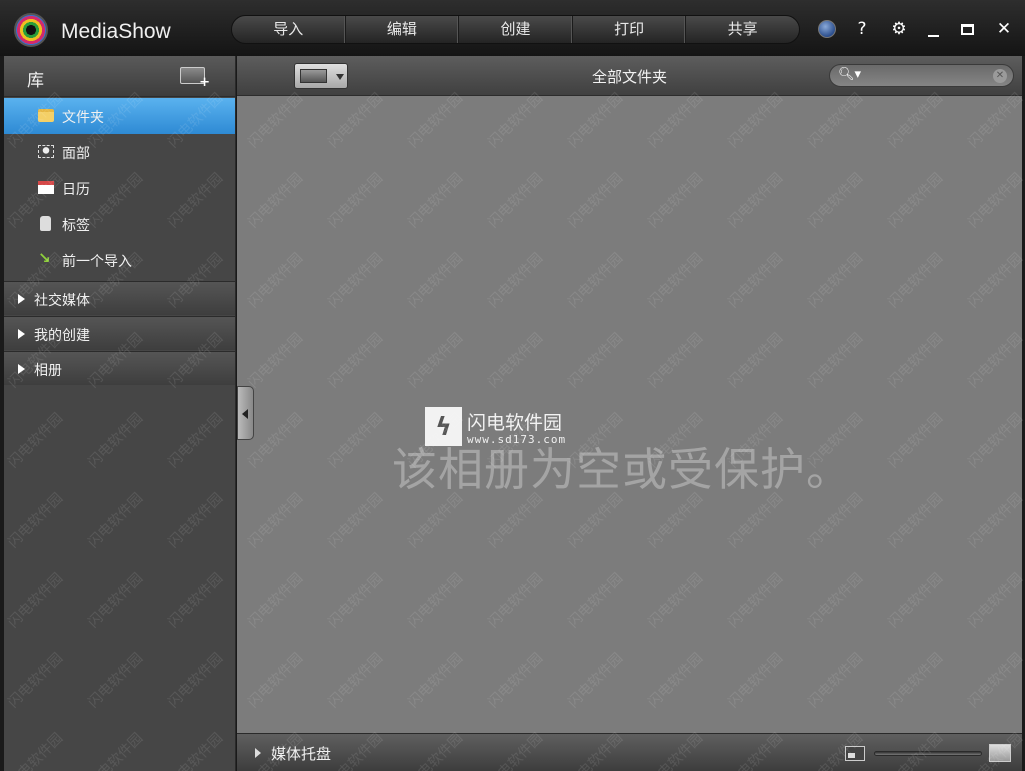 The height and width of the screenshot is (771, 1025). Describe the element at coordinates (46, 151) in the screenshot. I see `face-icon` at that location.